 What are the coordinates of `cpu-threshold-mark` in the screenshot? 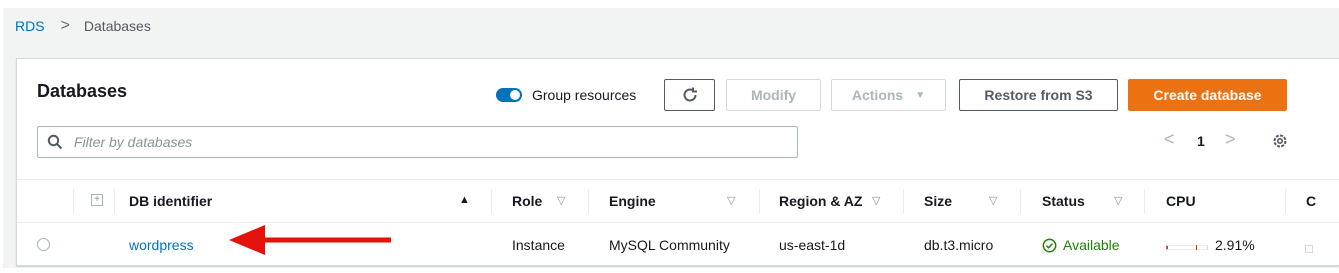 It's located at (1196, 247).